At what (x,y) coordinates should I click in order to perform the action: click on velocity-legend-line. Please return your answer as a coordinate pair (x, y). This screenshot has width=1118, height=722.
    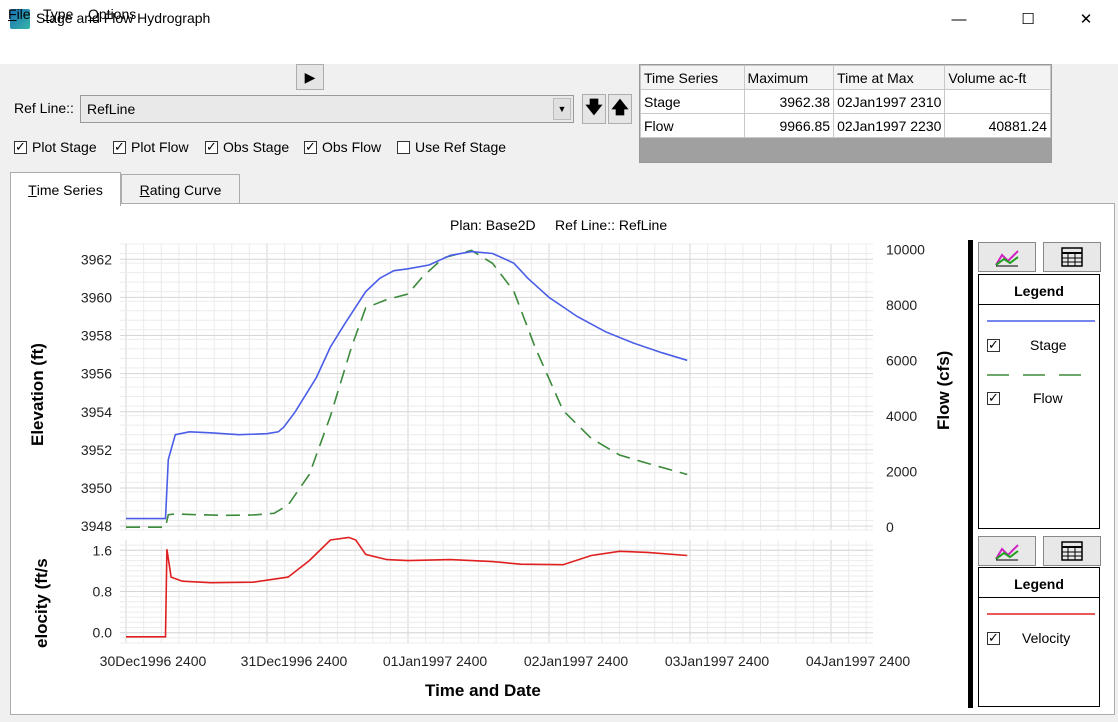
    Looking at the image, I should click on (1041, 614).